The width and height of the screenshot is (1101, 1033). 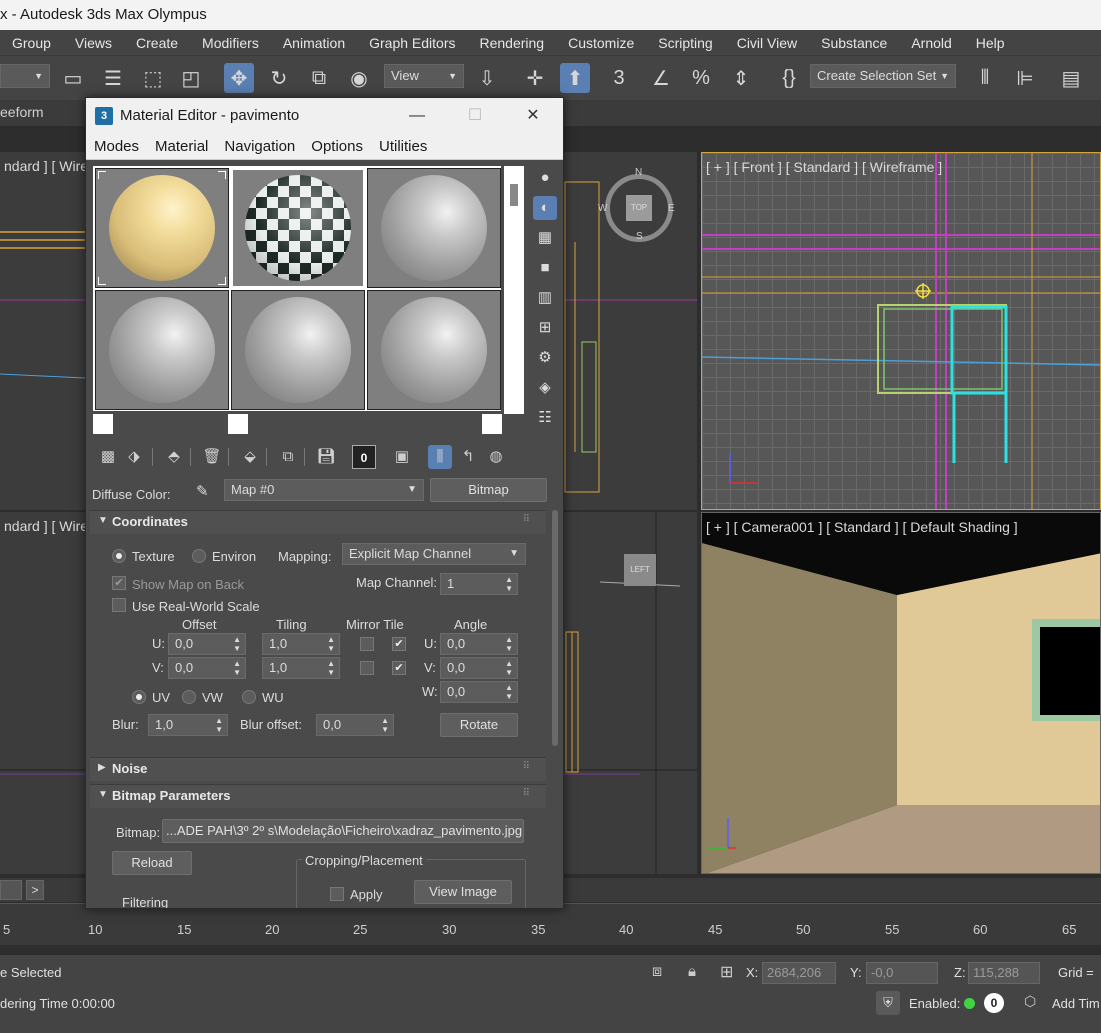 What do you see at coordinates (640, 570) in the screenshot?
I see `viewcube: LEFT` at bounding box center [640, 570].